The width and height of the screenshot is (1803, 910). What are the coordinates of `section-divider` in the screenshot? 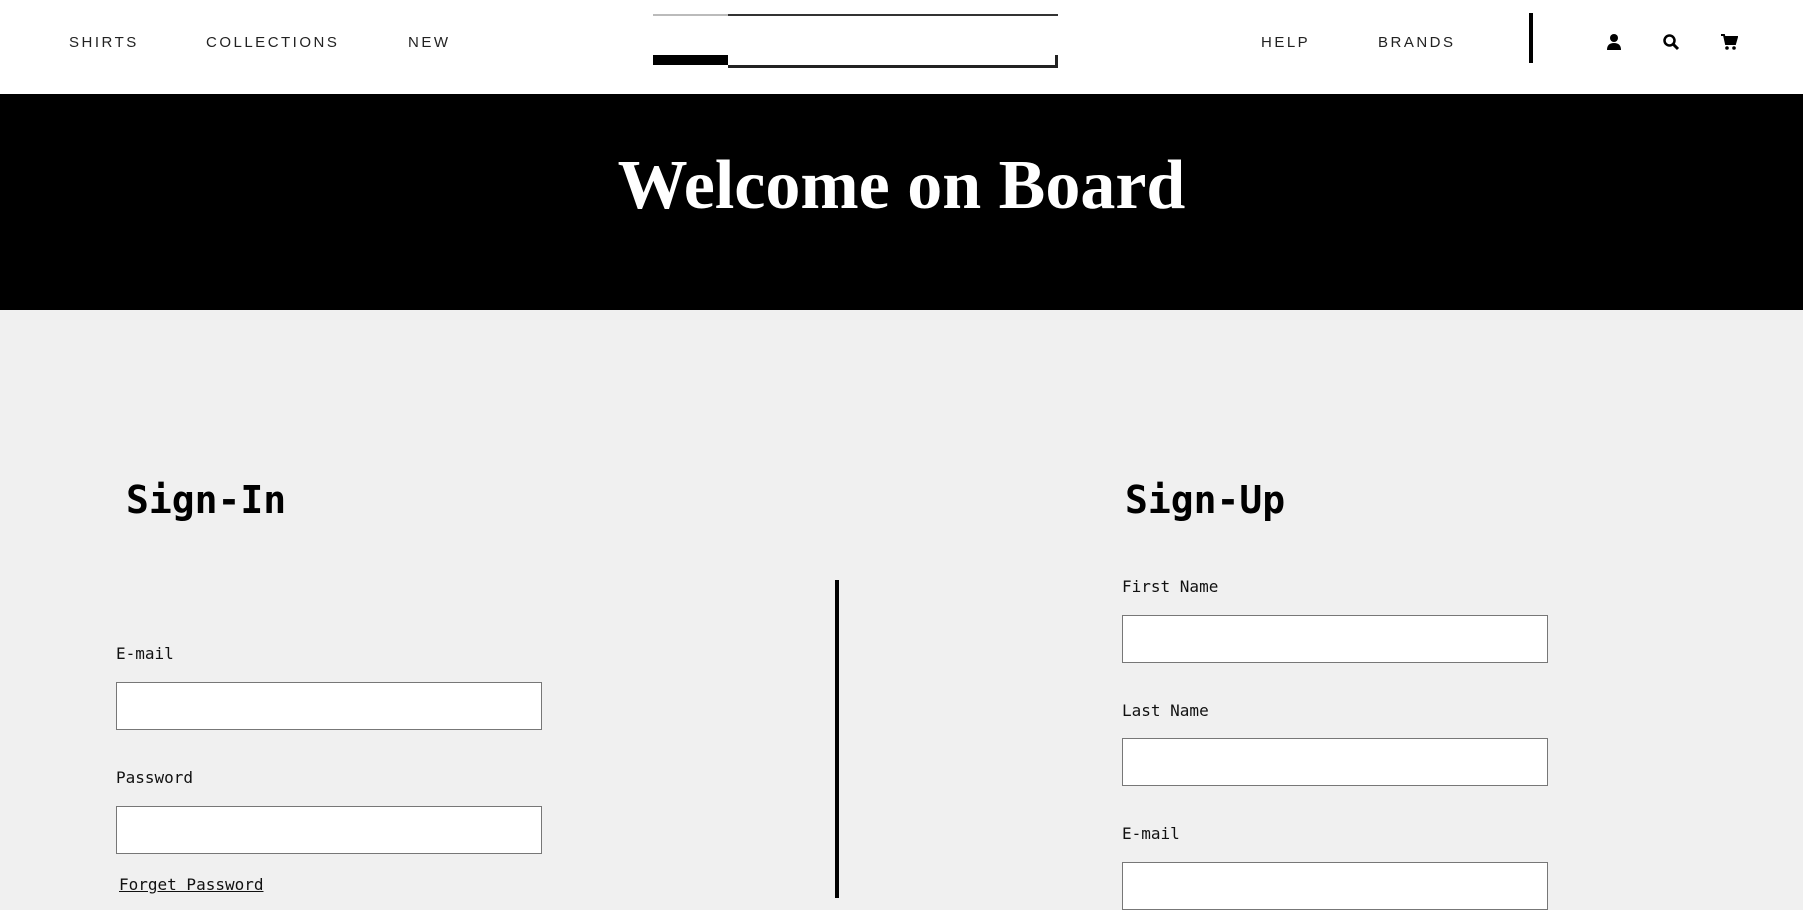 It's located at (837, 739).